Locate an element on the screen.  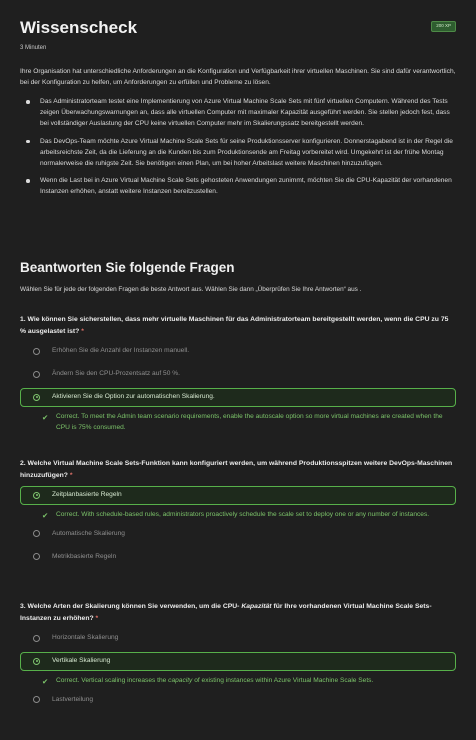
section-heading: Beantworten Sie folgende Fragen is located at coordinates (127, 267).